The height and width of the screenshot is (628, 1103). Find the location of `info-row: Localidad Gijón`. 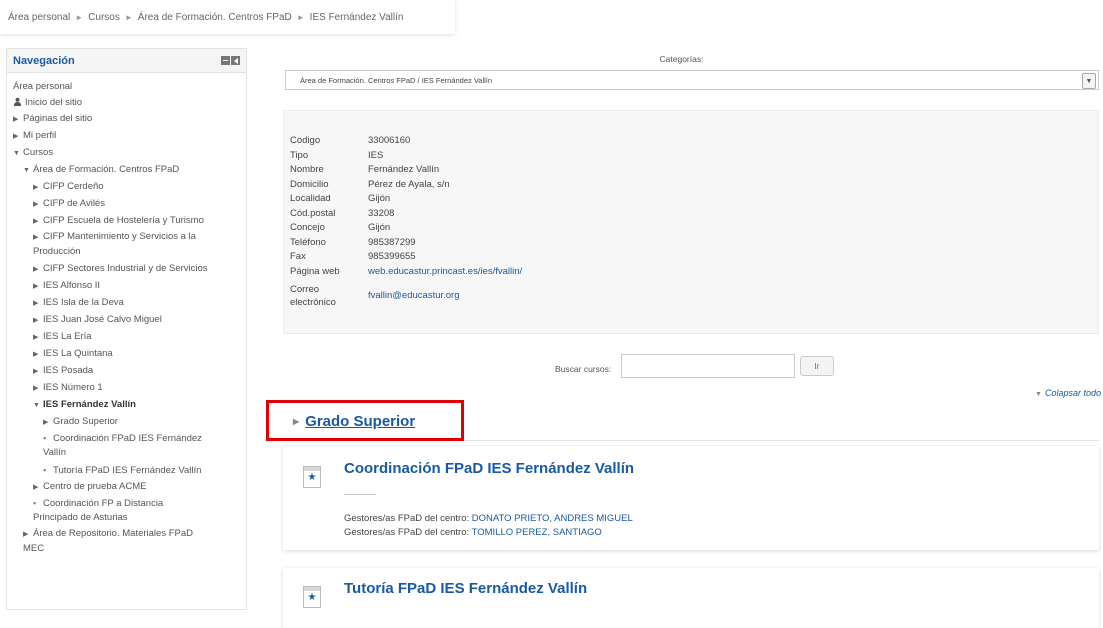

info-row: Localidad Gijón is located at coordinates (406, 200).